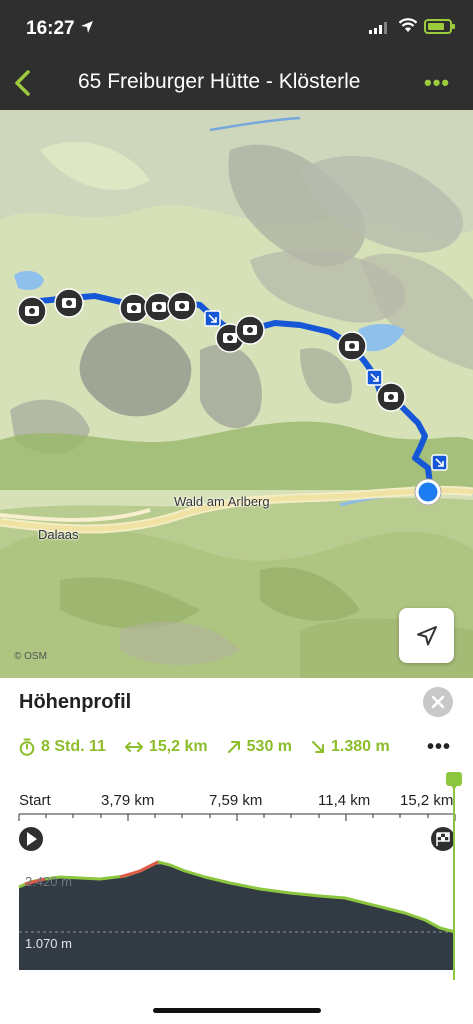 This screenshot has width=473, height=1024. Describe the element at coordinates (437, 83) in the screenshot. I see `more-options-button: •••` at that location.